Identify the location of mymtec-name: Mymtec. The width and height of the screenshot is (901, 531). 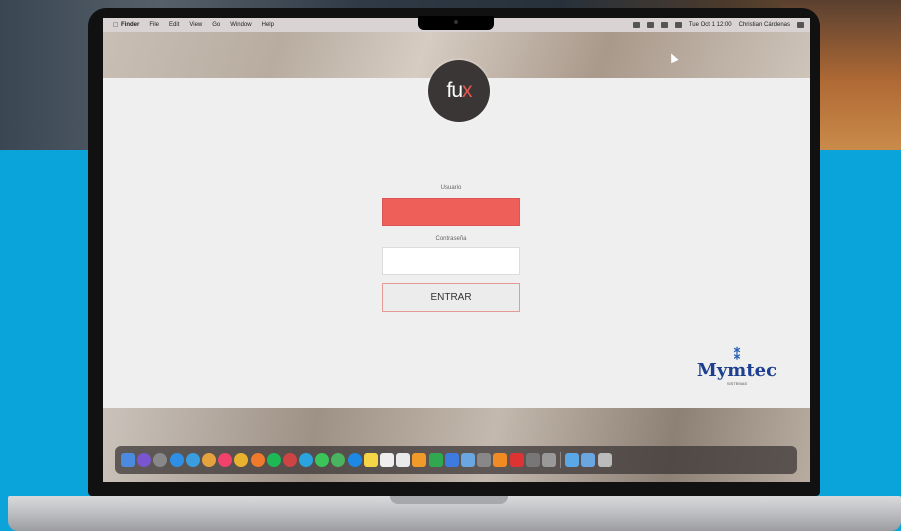
(737, 370).